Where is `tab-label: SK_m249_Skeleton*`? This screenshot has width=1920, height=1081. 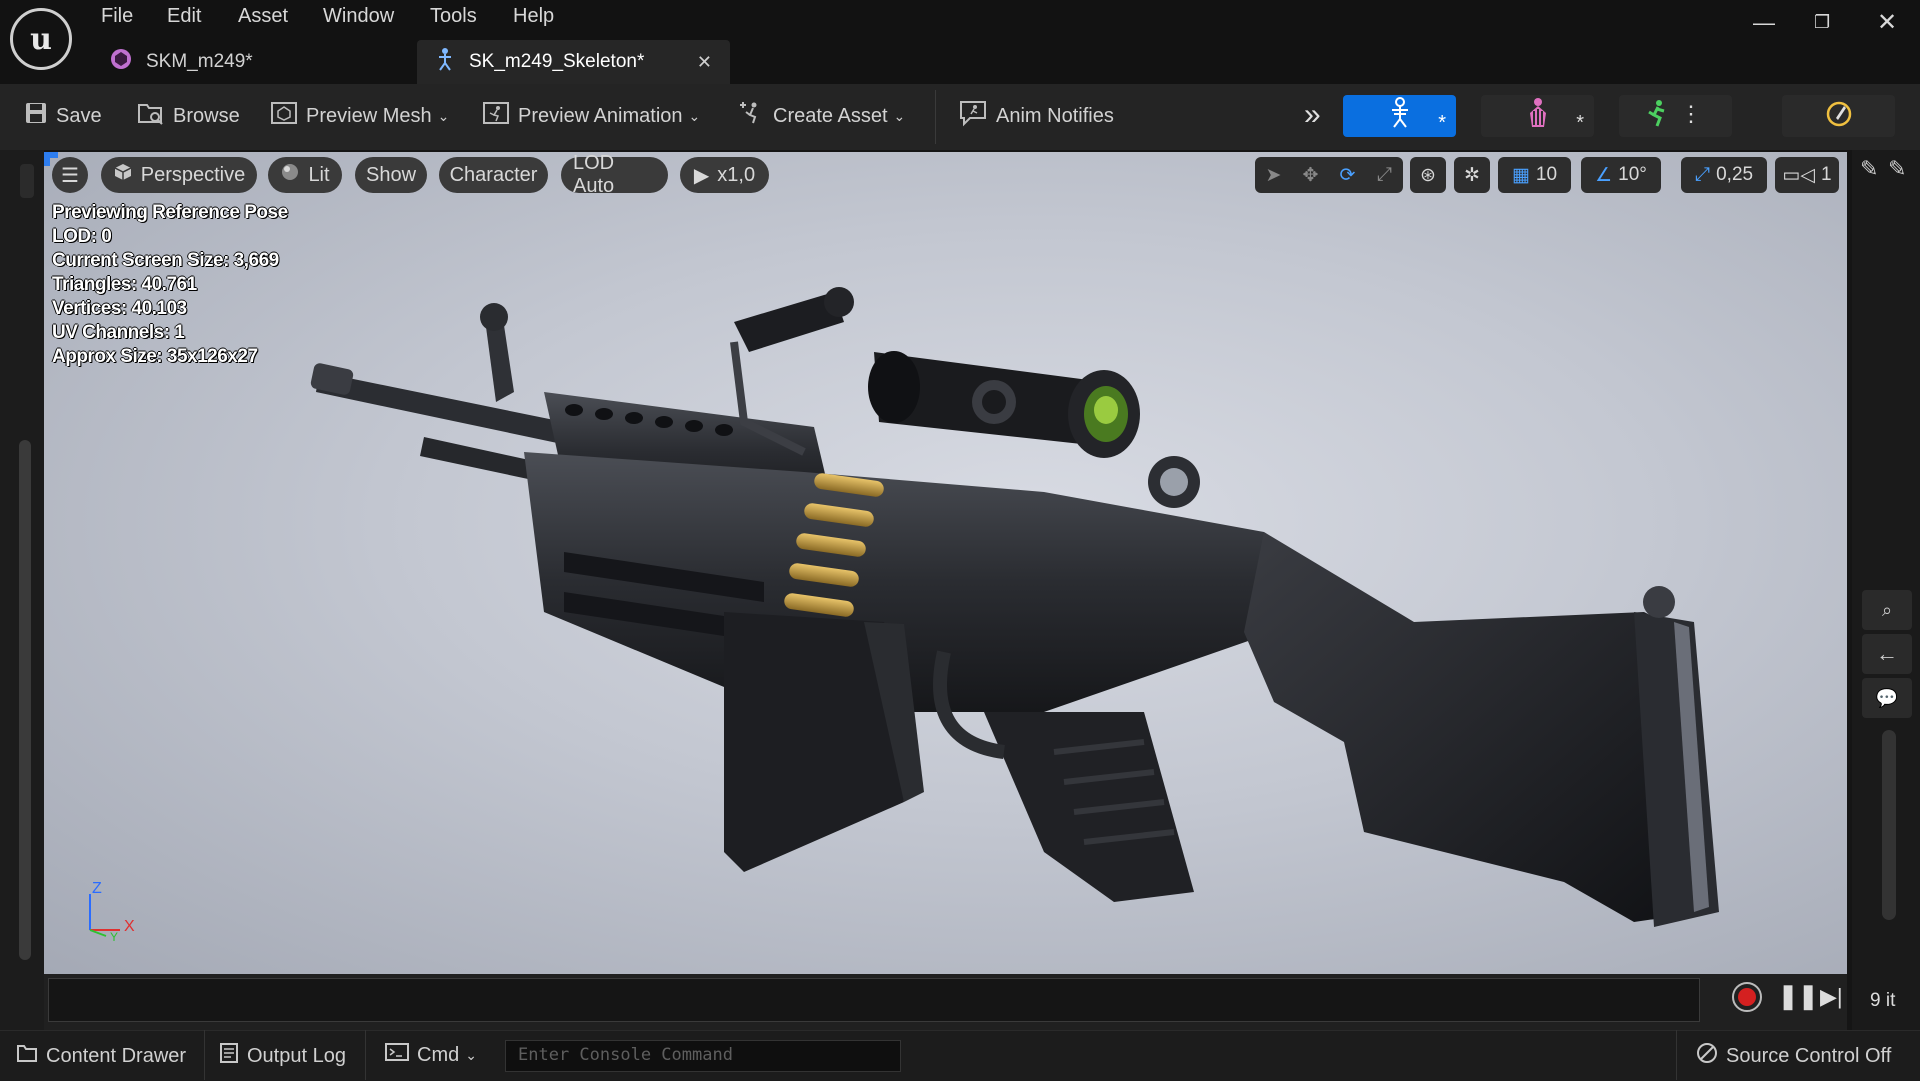
tab-label: SK_m249_Skeleton* is located at coordinates (557, 61).